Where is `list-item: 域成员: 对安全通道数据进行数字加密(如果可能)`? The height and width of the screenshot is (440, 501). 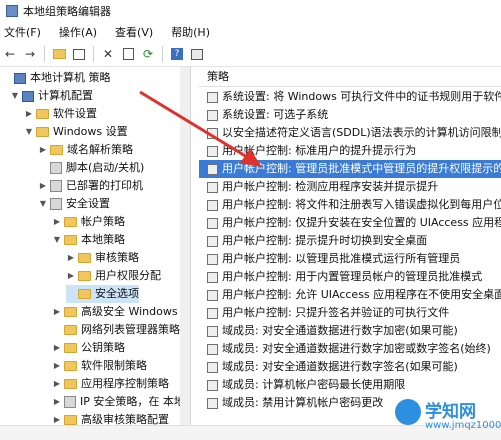 list-item: 域成员: 对安全通道数据进行数字加密(如果可能) is located at coordinates (350, 331).